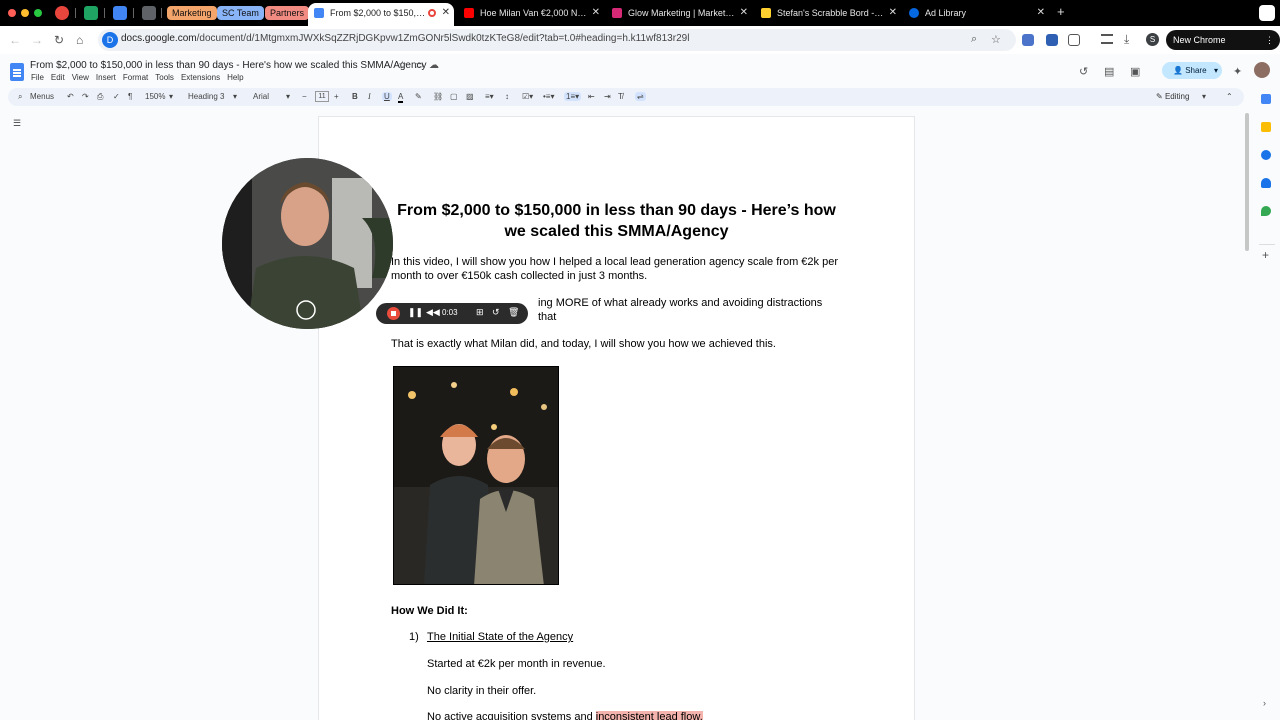 This screenshot has height=720, width=1280. I want to click on insert-image-icon: ▨, so click(470, 96).